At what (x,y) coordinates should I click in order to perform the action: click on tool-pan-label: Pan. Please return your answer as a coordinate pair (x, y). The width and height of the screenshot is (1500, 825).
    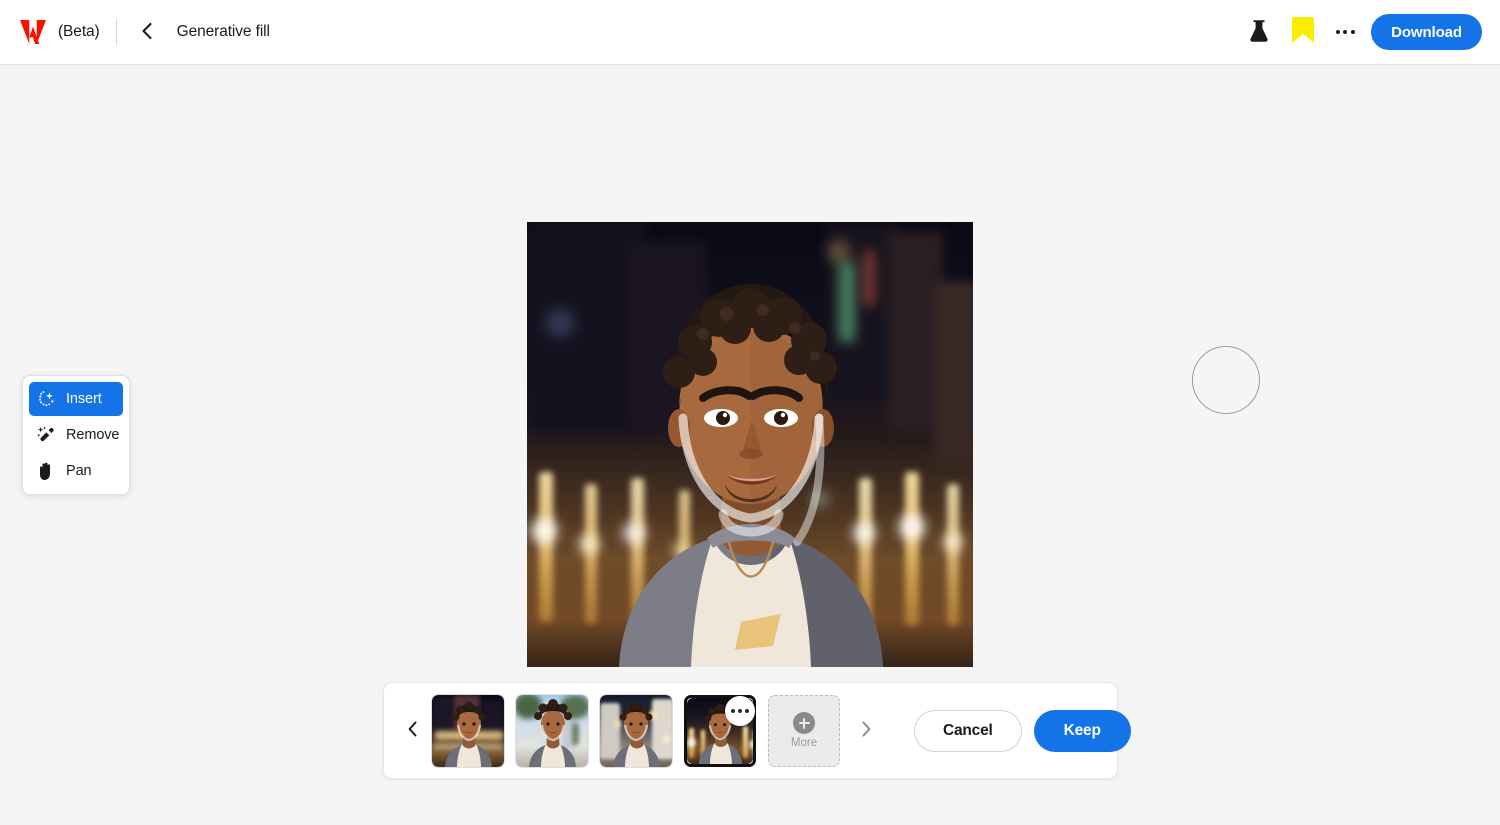
    Looking at the image, I should click on (79, 471).